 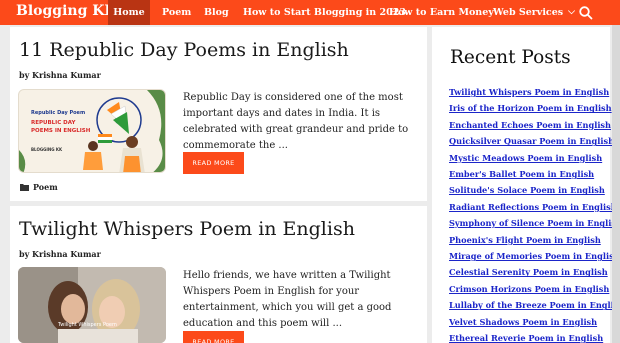 I want to click on recent-post-link: Celestial Serenity Poem in English, so click(x=534, y=272).